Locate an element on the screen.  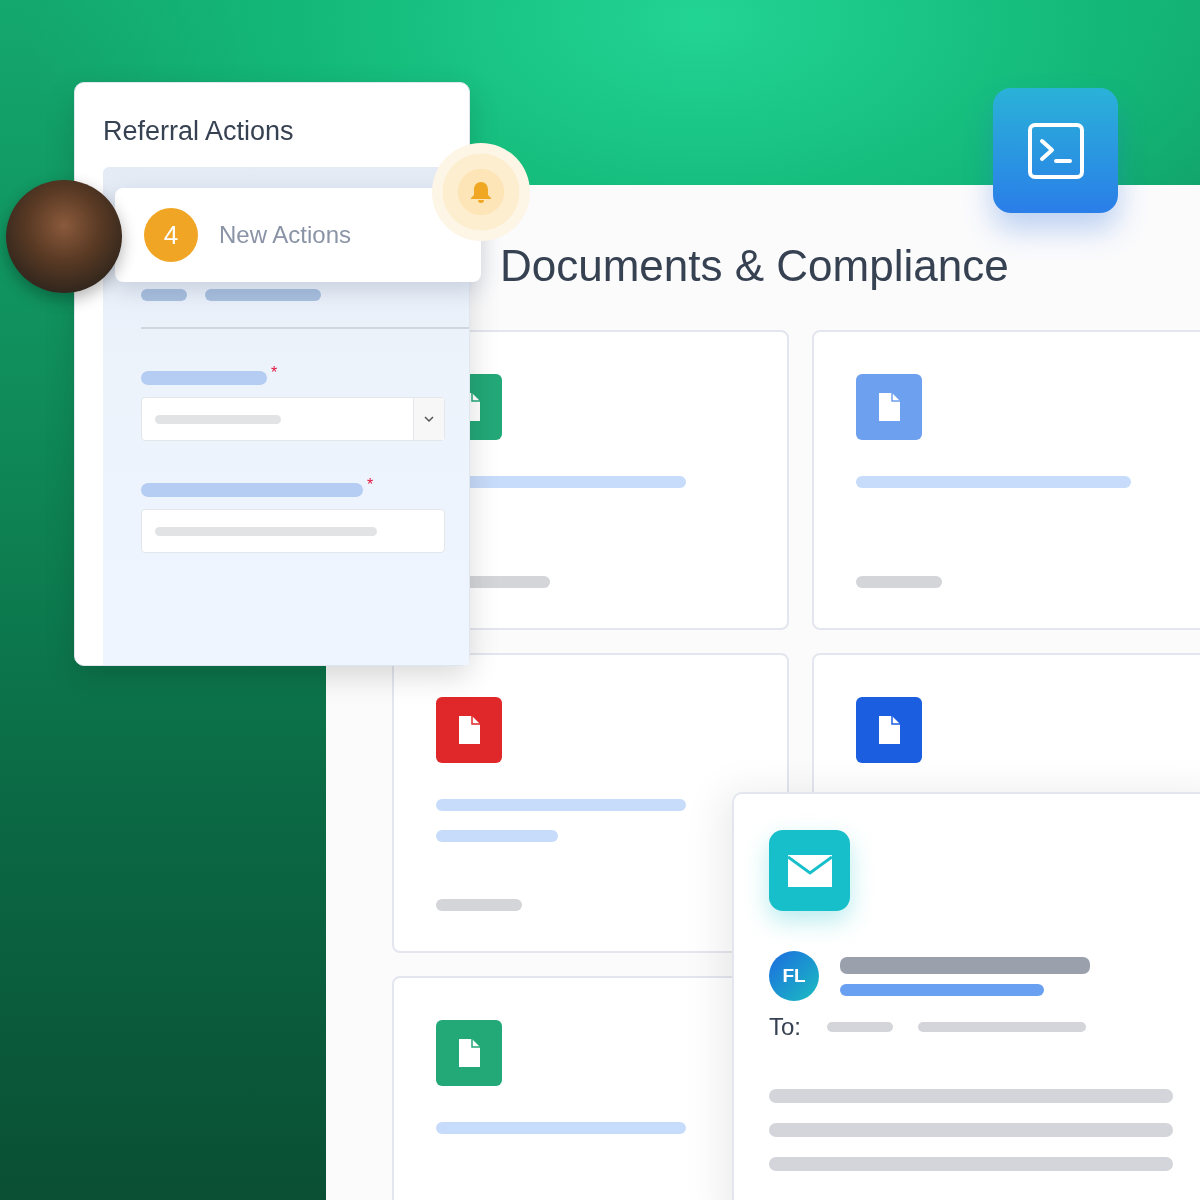
envelope-icon is located at coordinates (809, 870).